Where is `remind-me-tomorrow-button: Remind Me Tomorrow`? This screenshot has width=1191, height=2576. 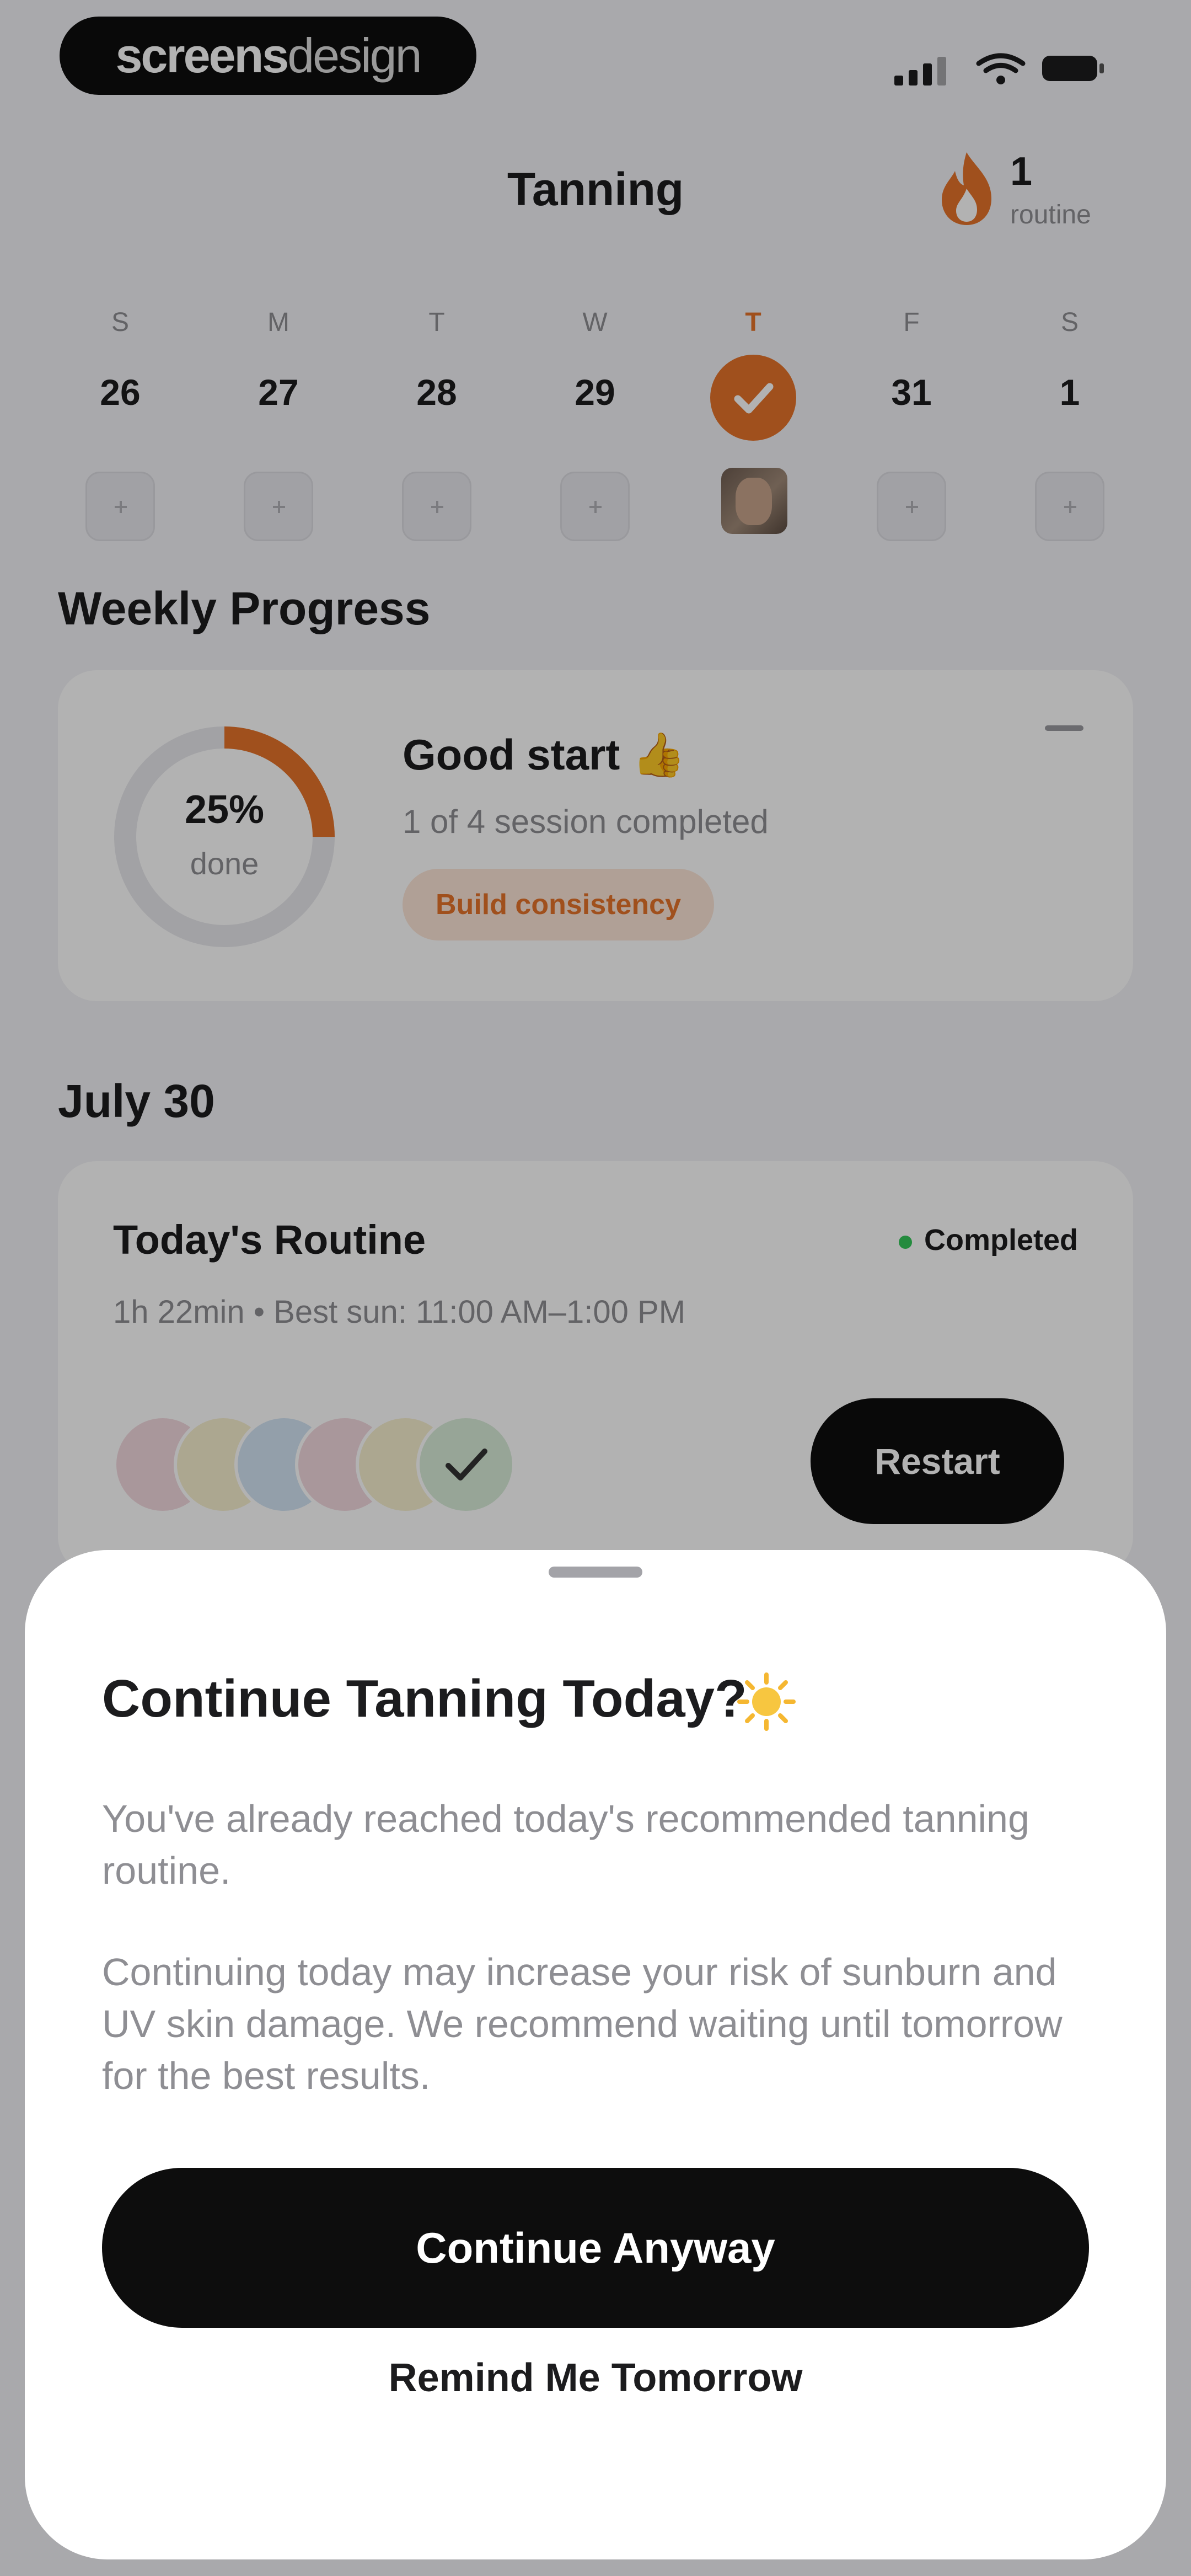 remind-me-tomorrow-button: Remind Me Tomorrow is located at coordinates (595, 2378).